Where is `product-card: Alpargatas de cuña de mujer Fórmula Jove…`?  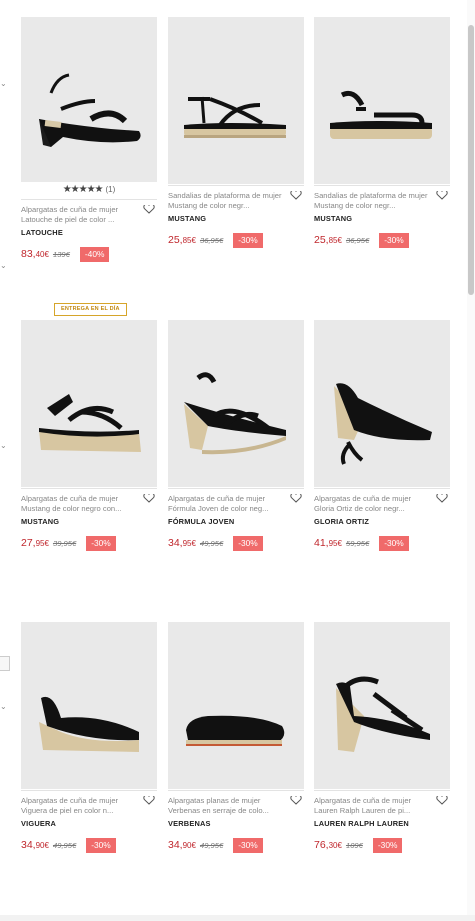
product-card: Alpargatas de cuña de mujer Fórmula Jove… is located at coordinates (236, 435).